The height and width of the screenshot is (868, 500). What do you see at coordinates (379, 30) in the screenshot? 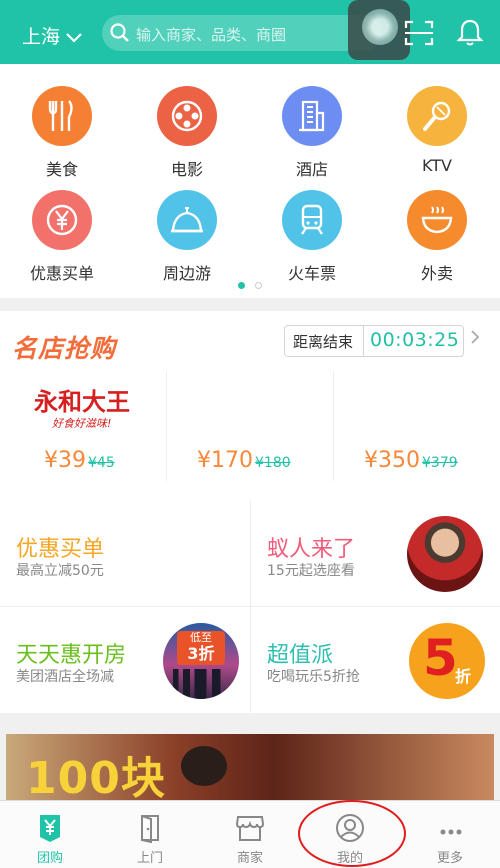
I see `assistive-touch-button` at bounding box center [379, 30].